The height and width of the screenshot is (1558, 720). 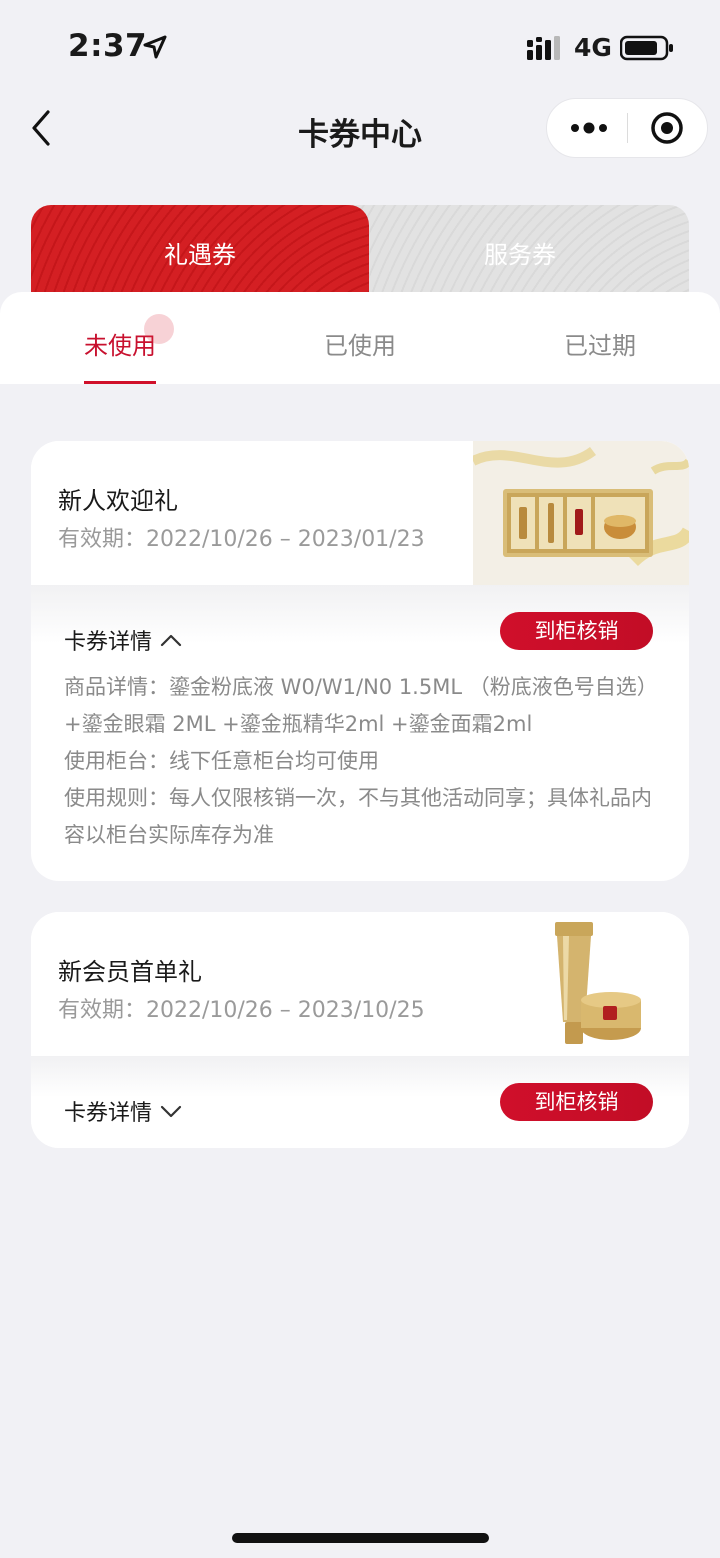 I want to click on location-arrow-icon, so click(x=155, y=47).